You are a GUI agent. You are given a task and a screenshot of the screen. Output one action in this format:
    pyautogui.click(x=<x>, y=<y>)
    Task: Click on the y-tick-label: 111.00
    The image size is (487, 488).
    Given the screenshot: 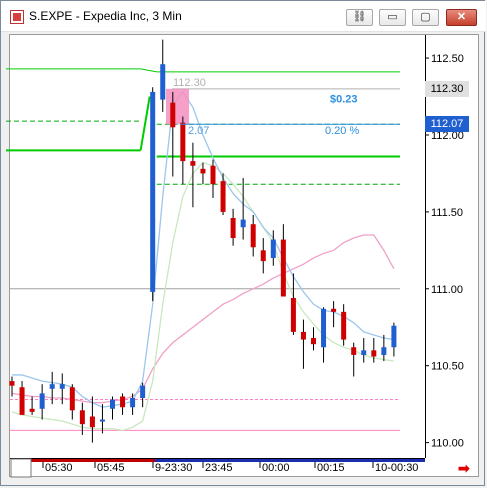 What is the action you would take?
    pyautogui.click(x=447, y=290)
    